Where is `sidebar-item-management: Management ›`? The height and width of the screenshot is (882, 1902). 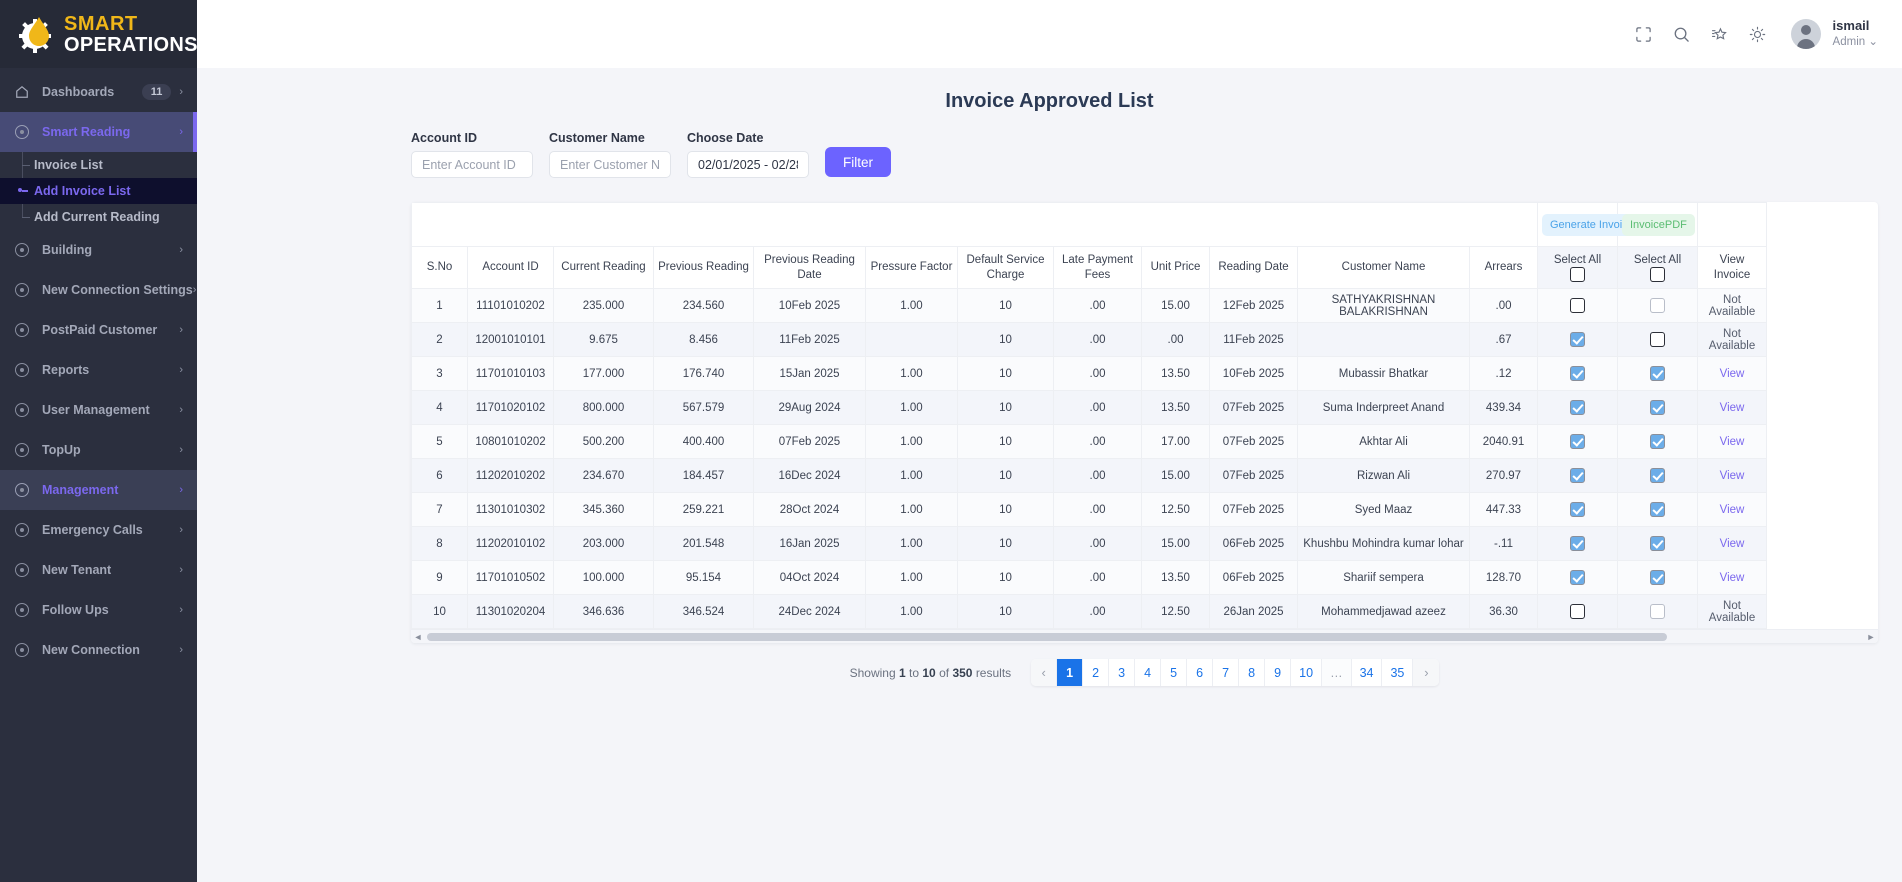
sidebar-item-management: Management › is located at coordinates (98, 490).